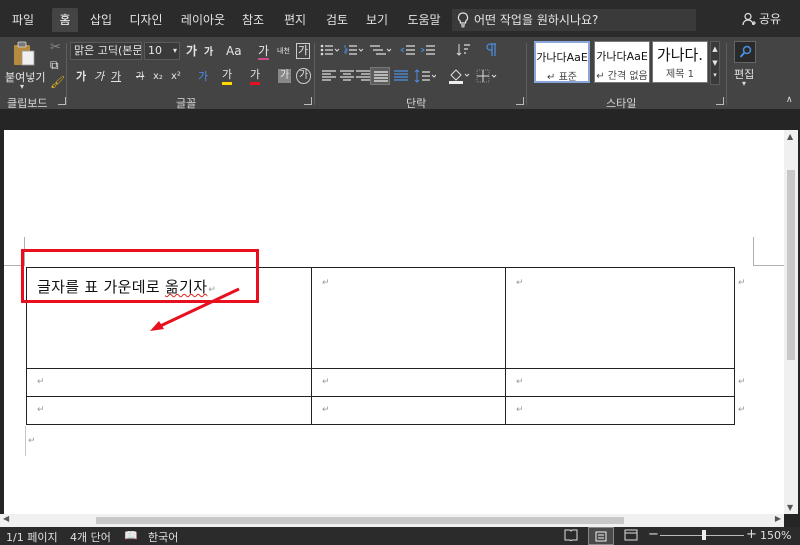  What do you see at coordinates (778, 518) in the screenshot?
I see `scroll-right-icon: ▶` at bounding box center [778, 518].